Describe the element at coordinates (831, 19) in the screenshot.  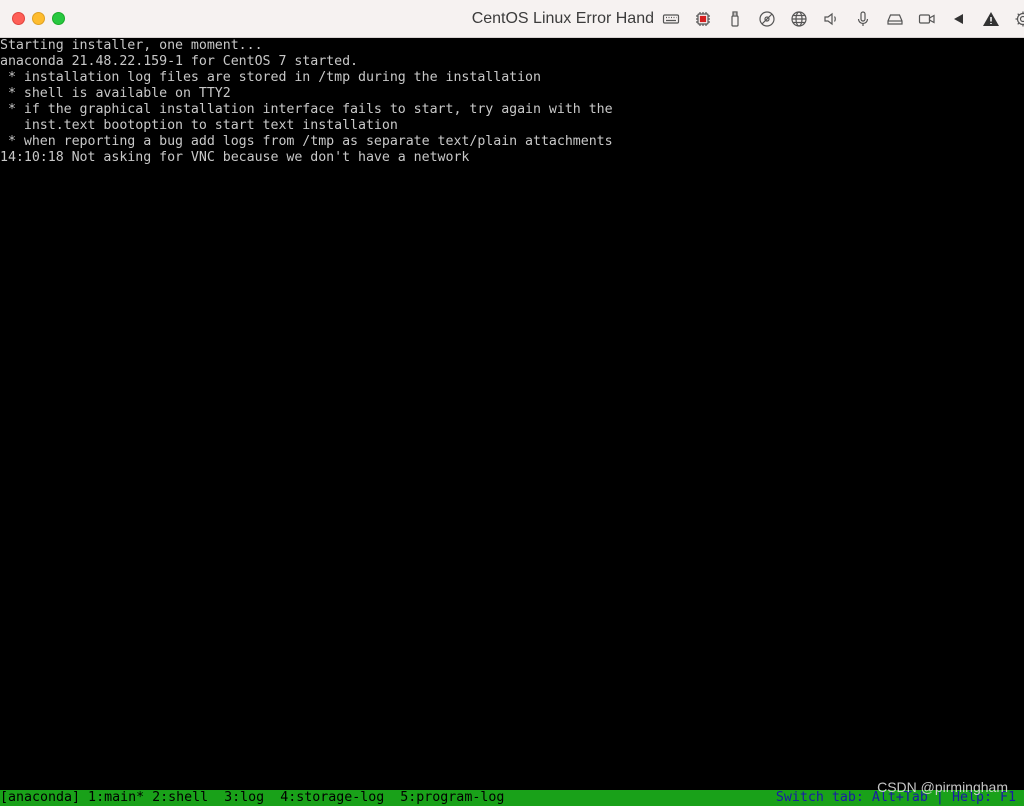
I see `speaker-icon` at that location.